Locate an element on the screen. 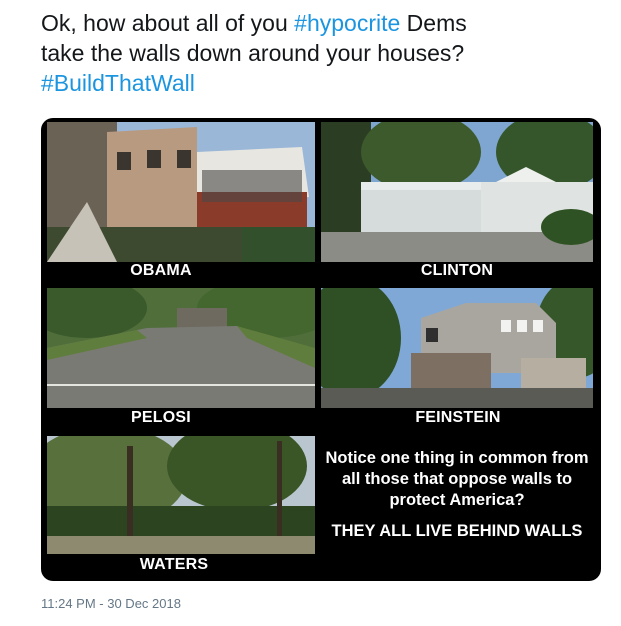  tweet-line-3: #BuildThatWall is located at coordinates (321, 83).